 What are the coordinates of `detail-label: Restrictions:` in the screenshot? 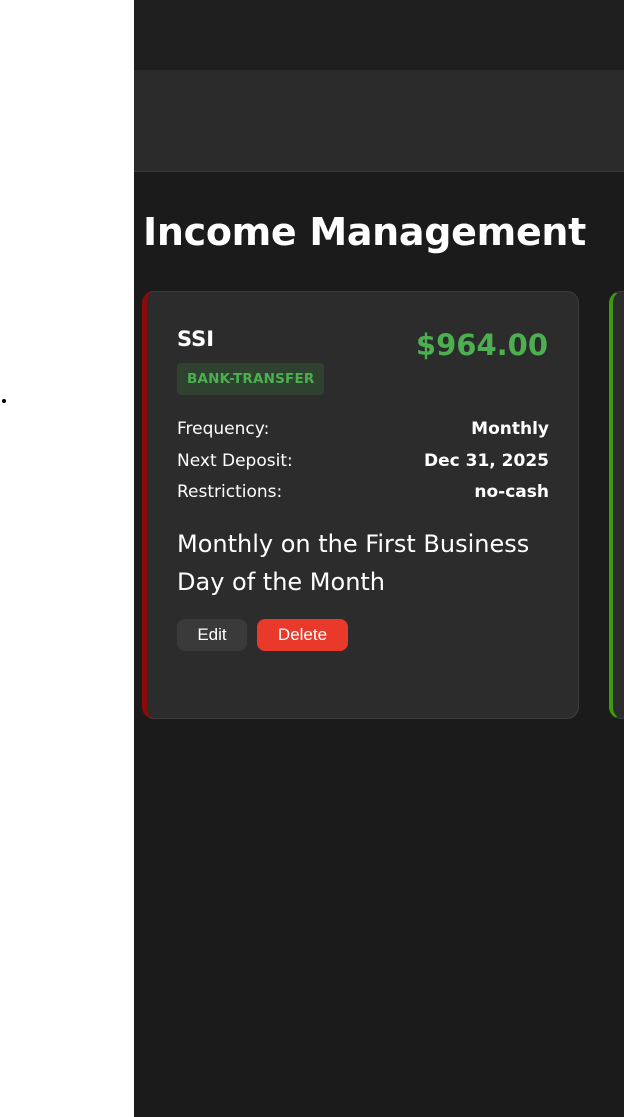 It's located at (230, 492).